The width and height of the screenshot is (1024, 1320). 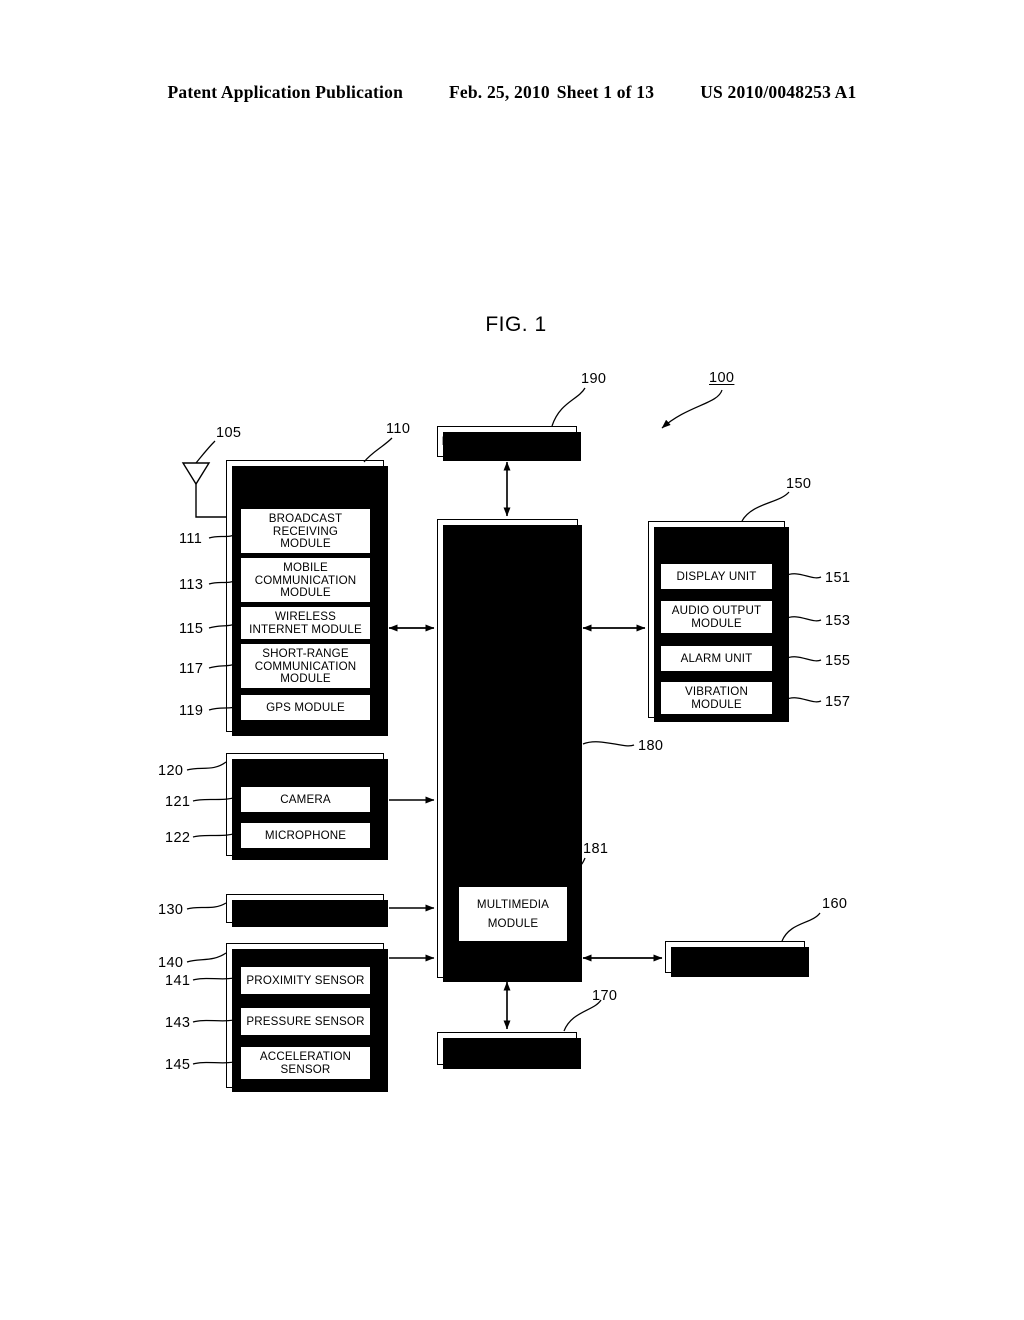 I want to click on ref-150: 150, so click(x=799, y=484).